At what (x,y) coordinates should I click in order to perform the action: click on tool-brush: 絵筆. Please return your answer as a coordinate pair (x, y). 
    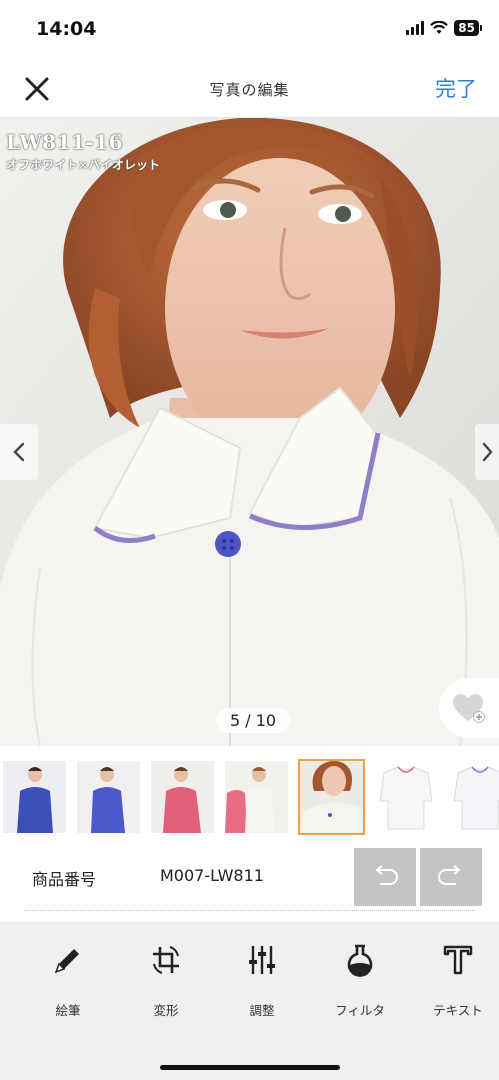
    Looking at the image, I should click on (68, 980).